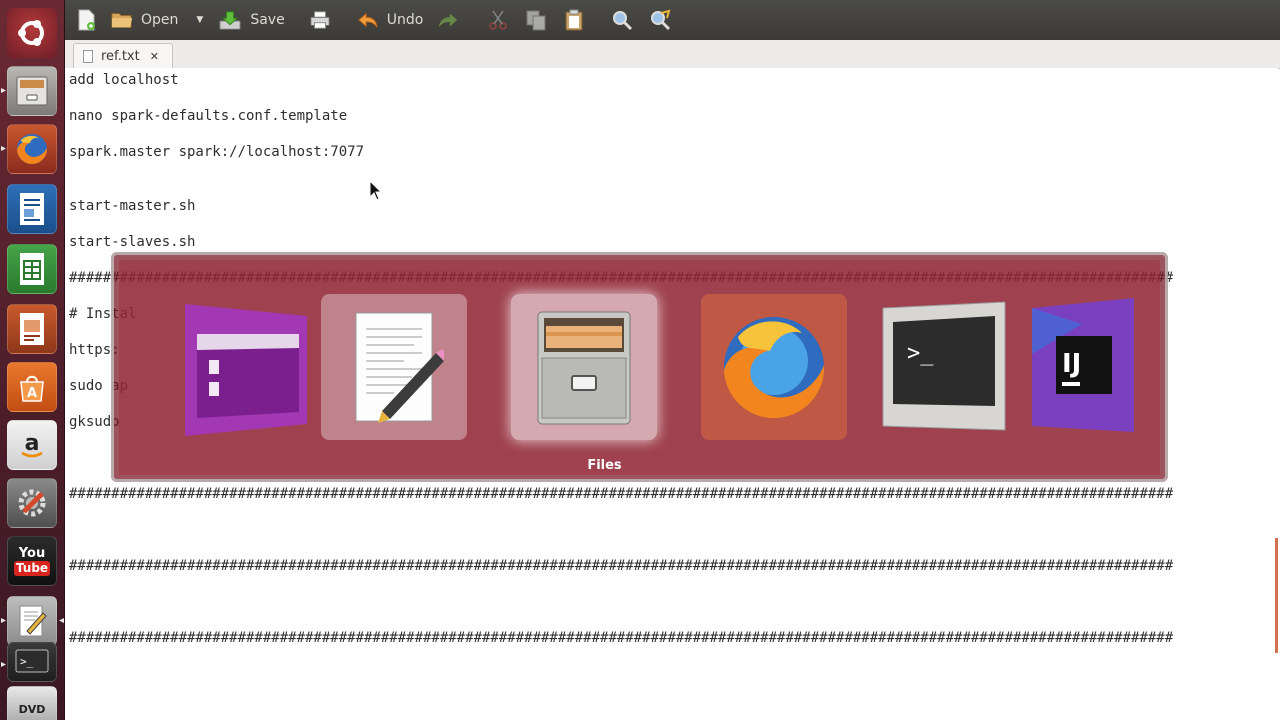 This screenshot has height=720, width=1280. What do you see at coordinates (32, 553) in the screenshot?
I see `youtube-label-top: You` at bounding box center [32, 553].